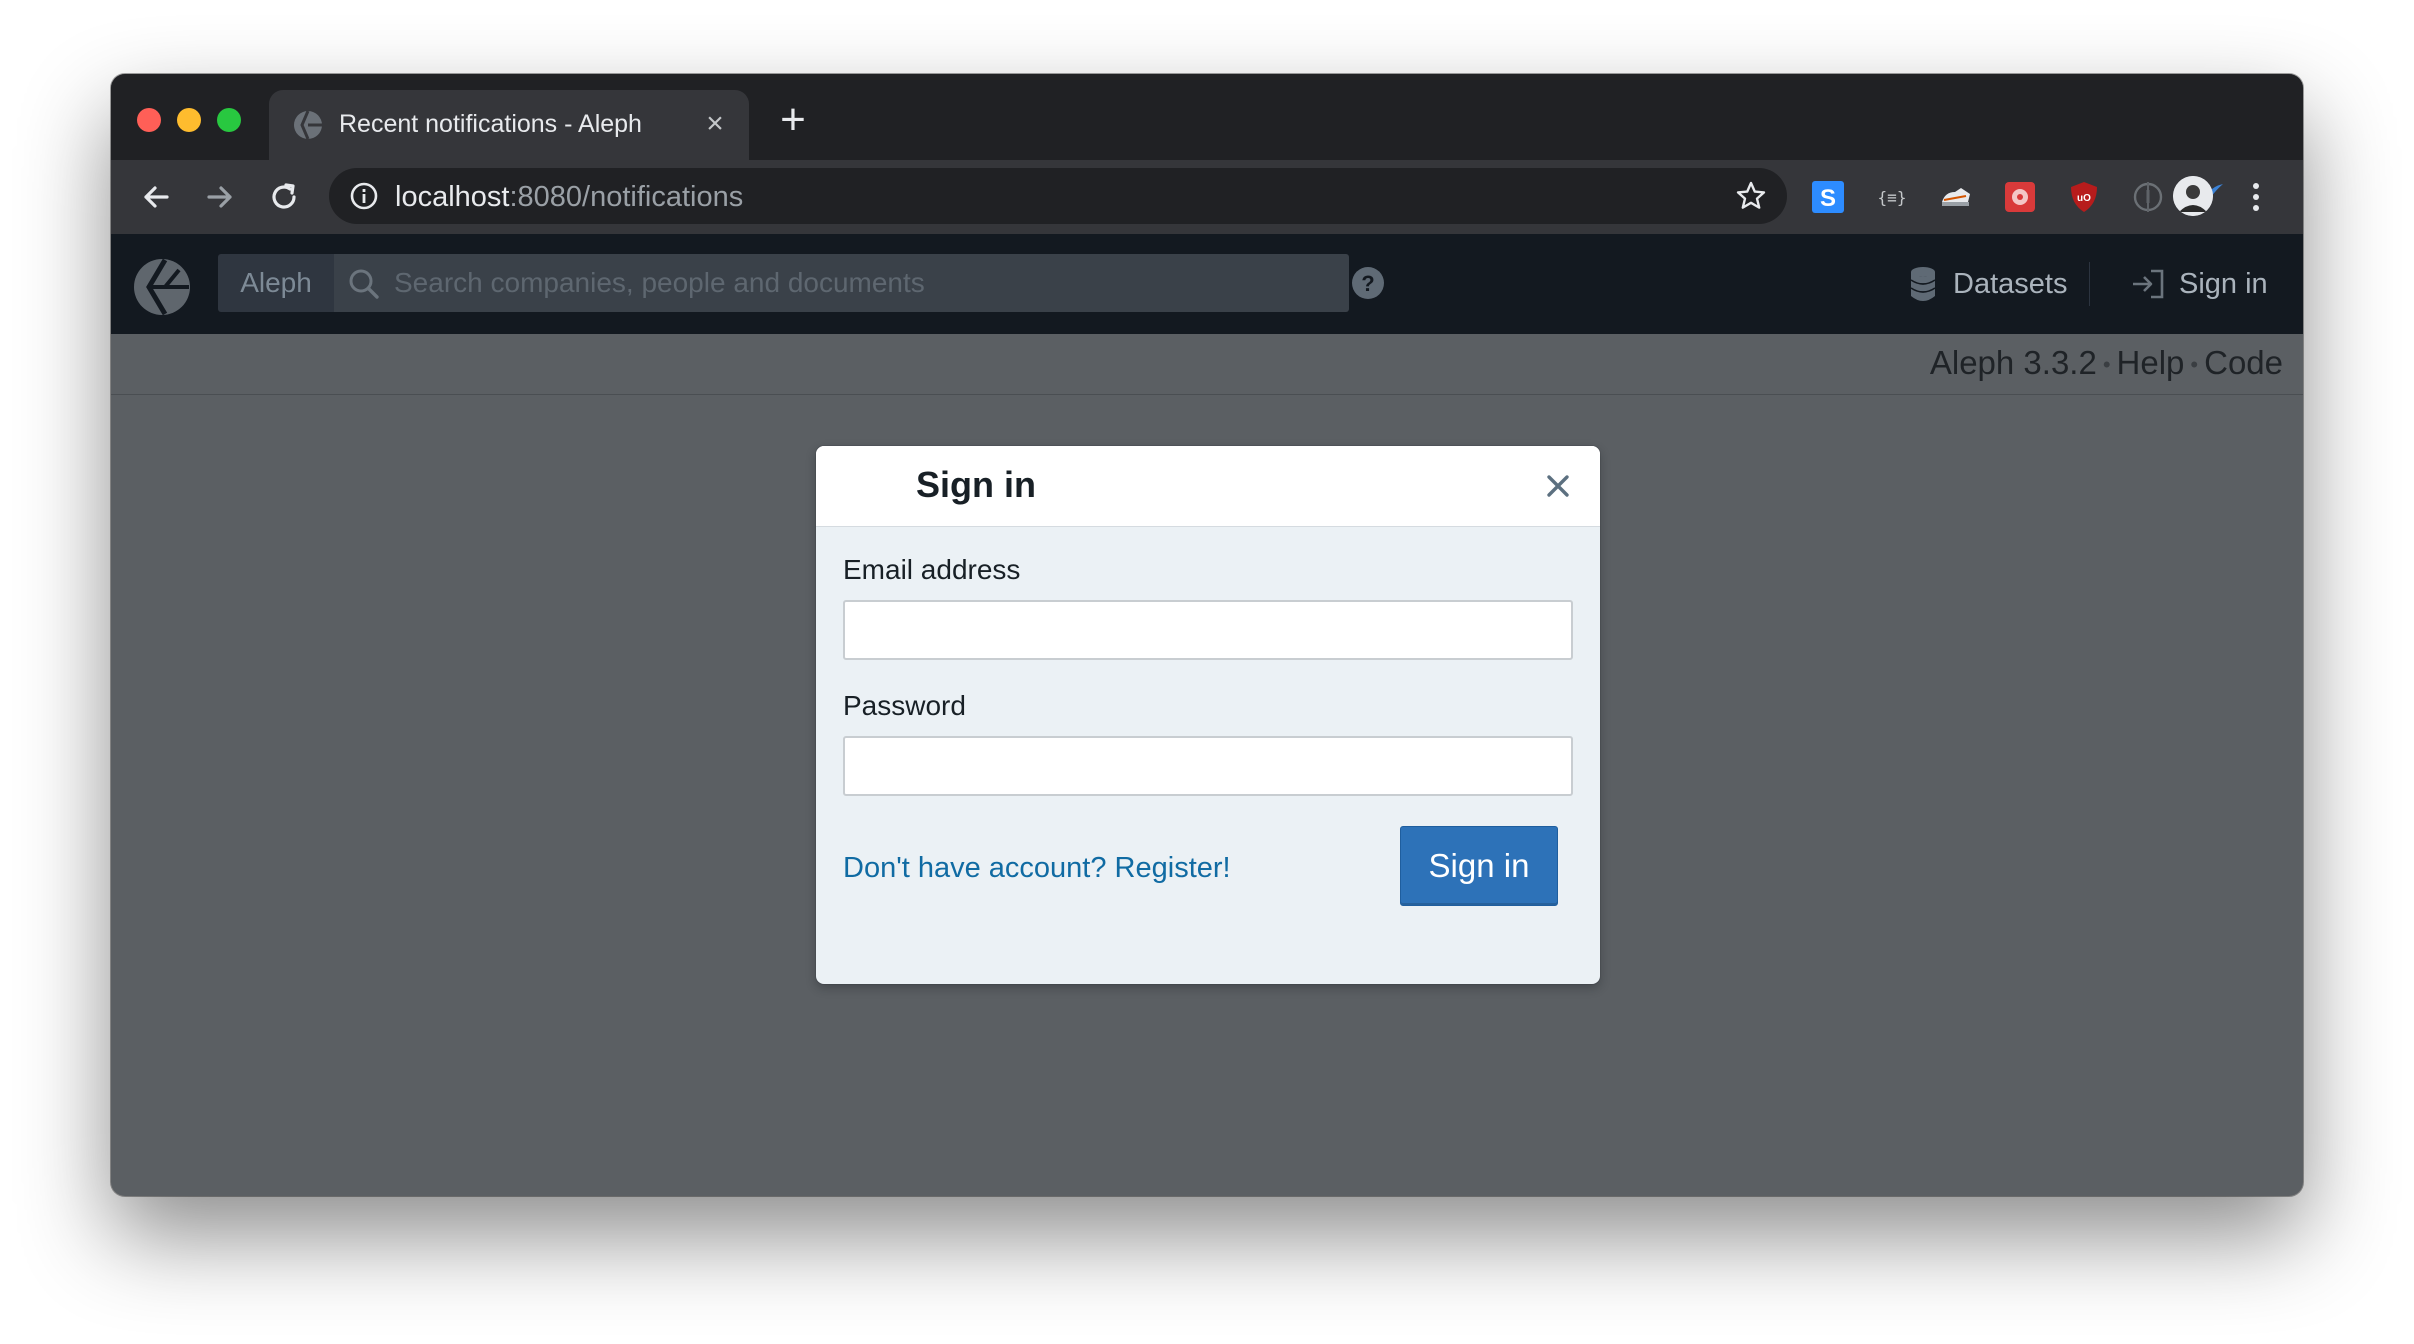 This screenshot has width=2414, height=1344. I want to click on dialog-title: Sign in, so click(976, 484).